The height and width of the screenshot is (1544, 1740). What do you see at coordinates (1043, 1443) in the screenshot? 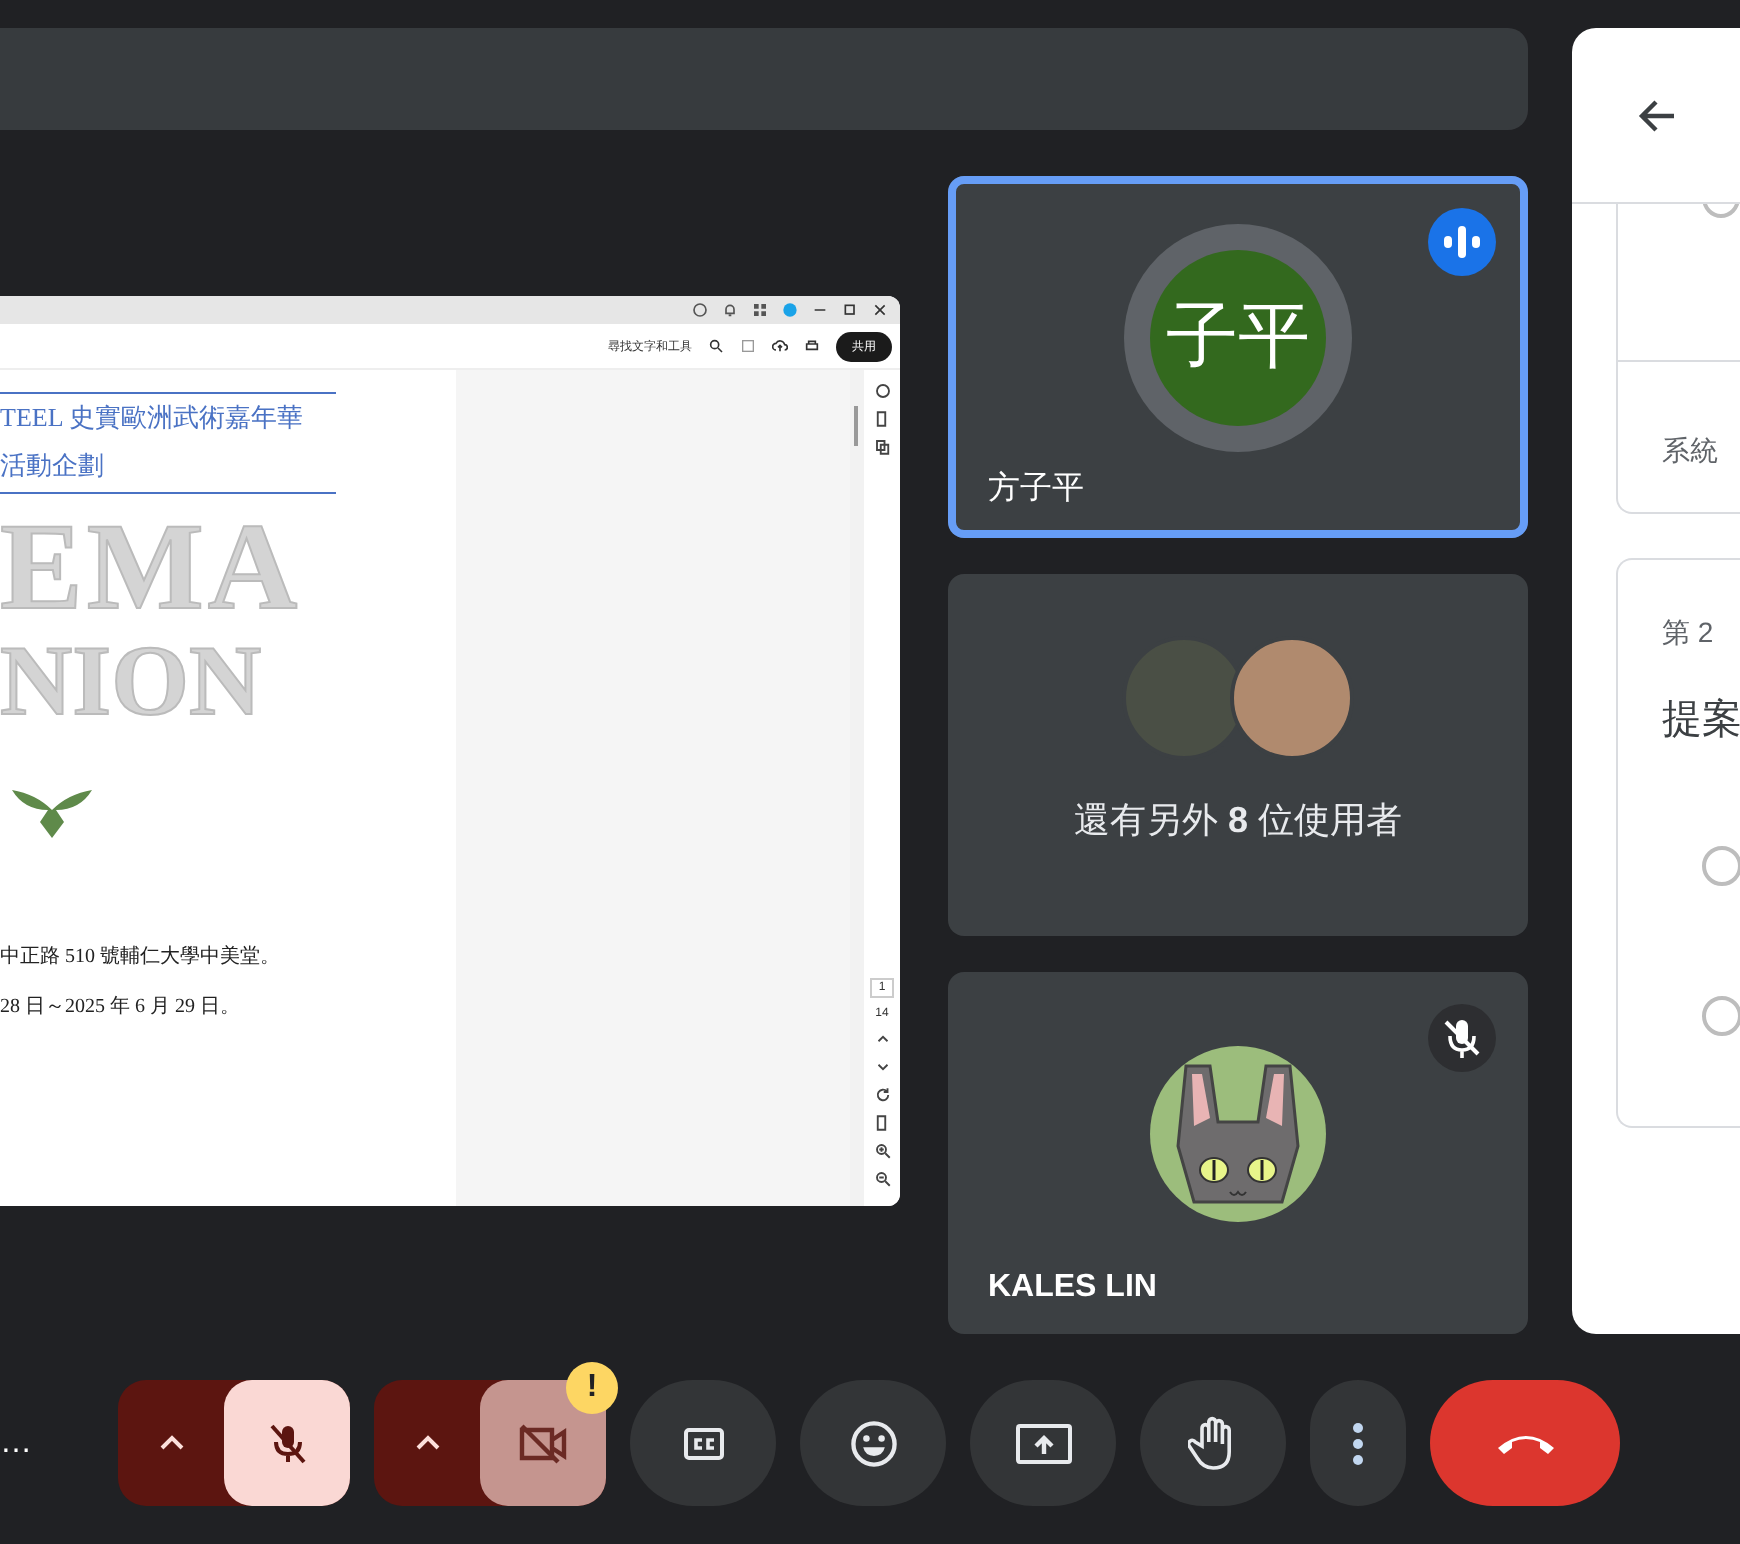
I see `present-screen-icon` at bounding box center [1043, 1443].